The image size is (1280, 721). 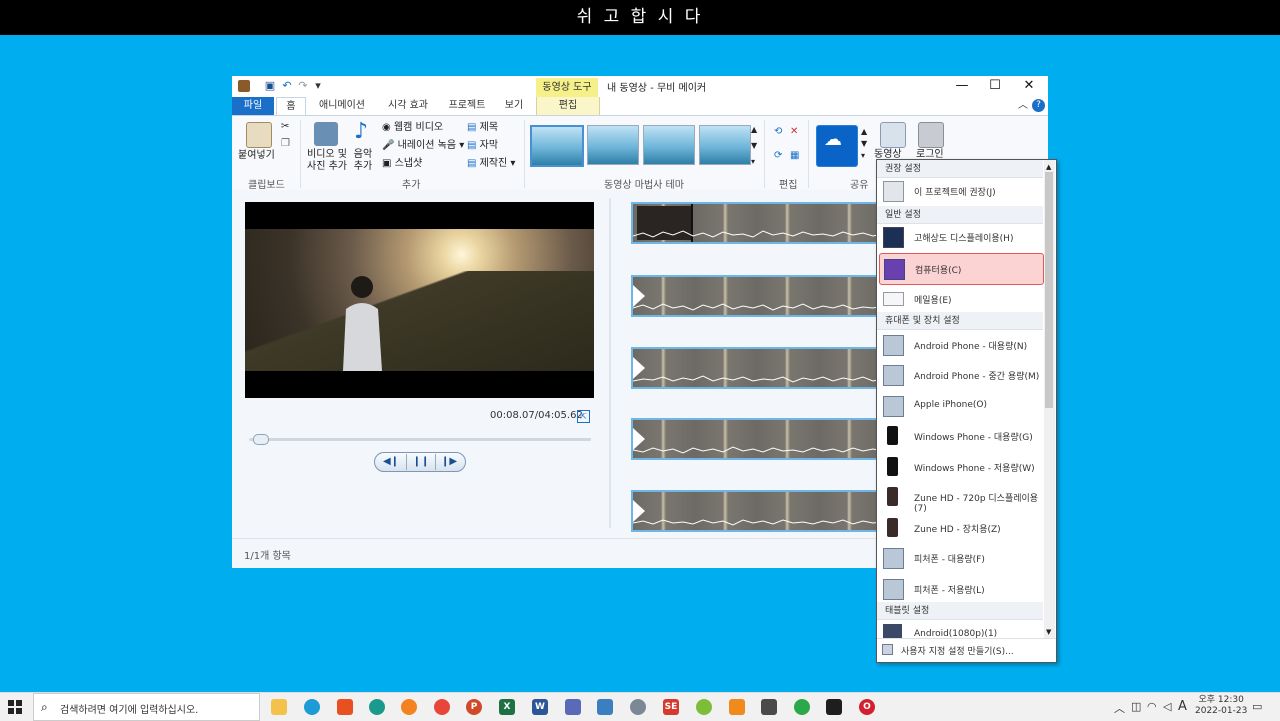 What do you see at coordinates (449, 462) in the screenshot?
I see `next-frame-button: ❙▶` at bounding box center [449, 462].